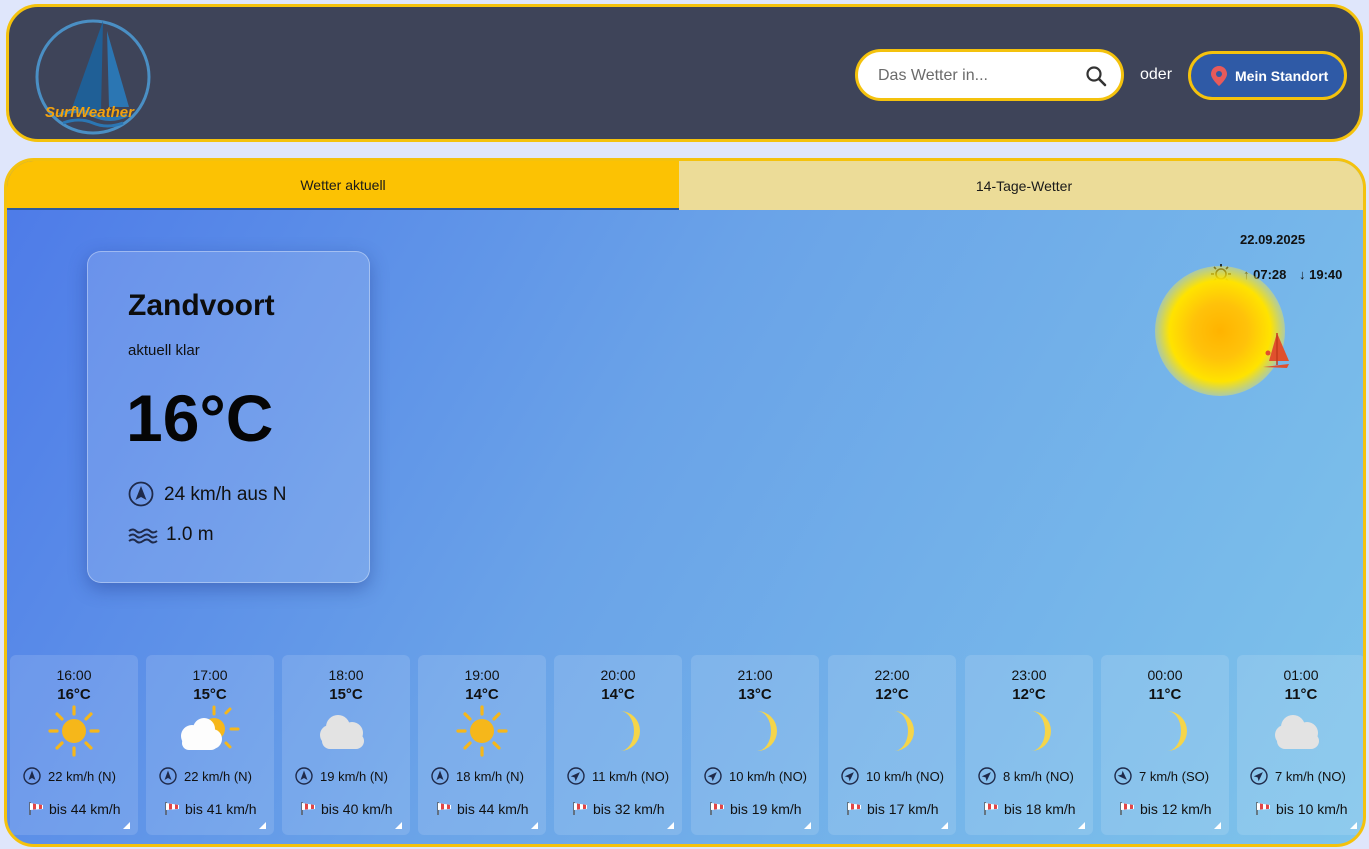  What do you see at coordinates (143, 536) in the screenshot?
I see `waves-icon` at bounding box center [143, 536].